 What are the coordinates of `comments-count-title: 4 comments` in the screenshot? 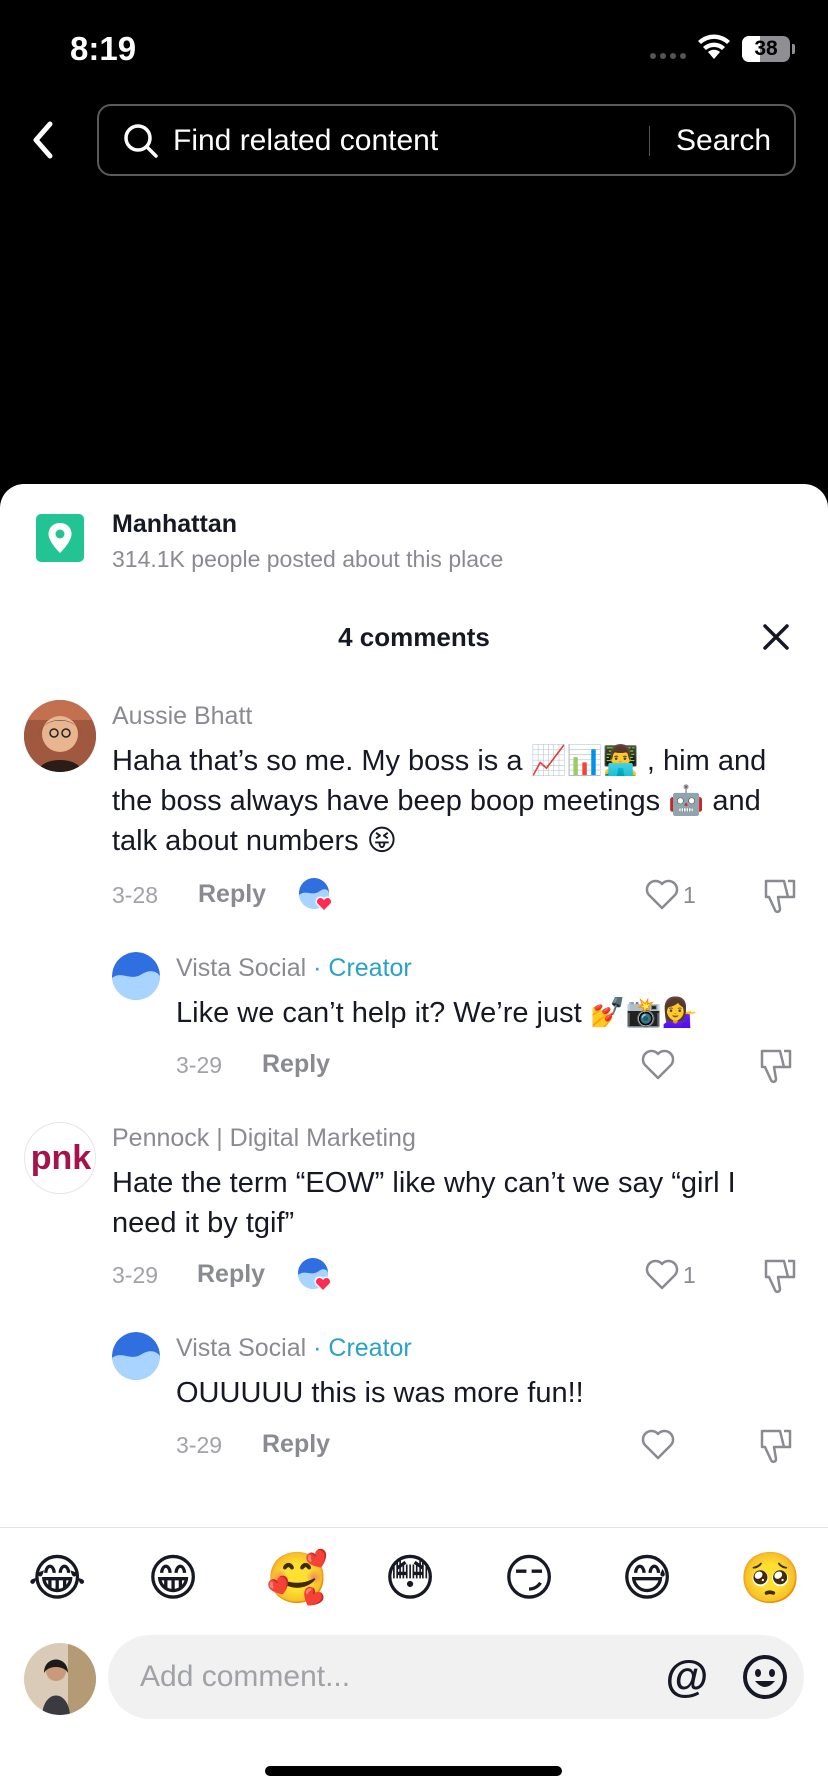 It's located at (414, 637).